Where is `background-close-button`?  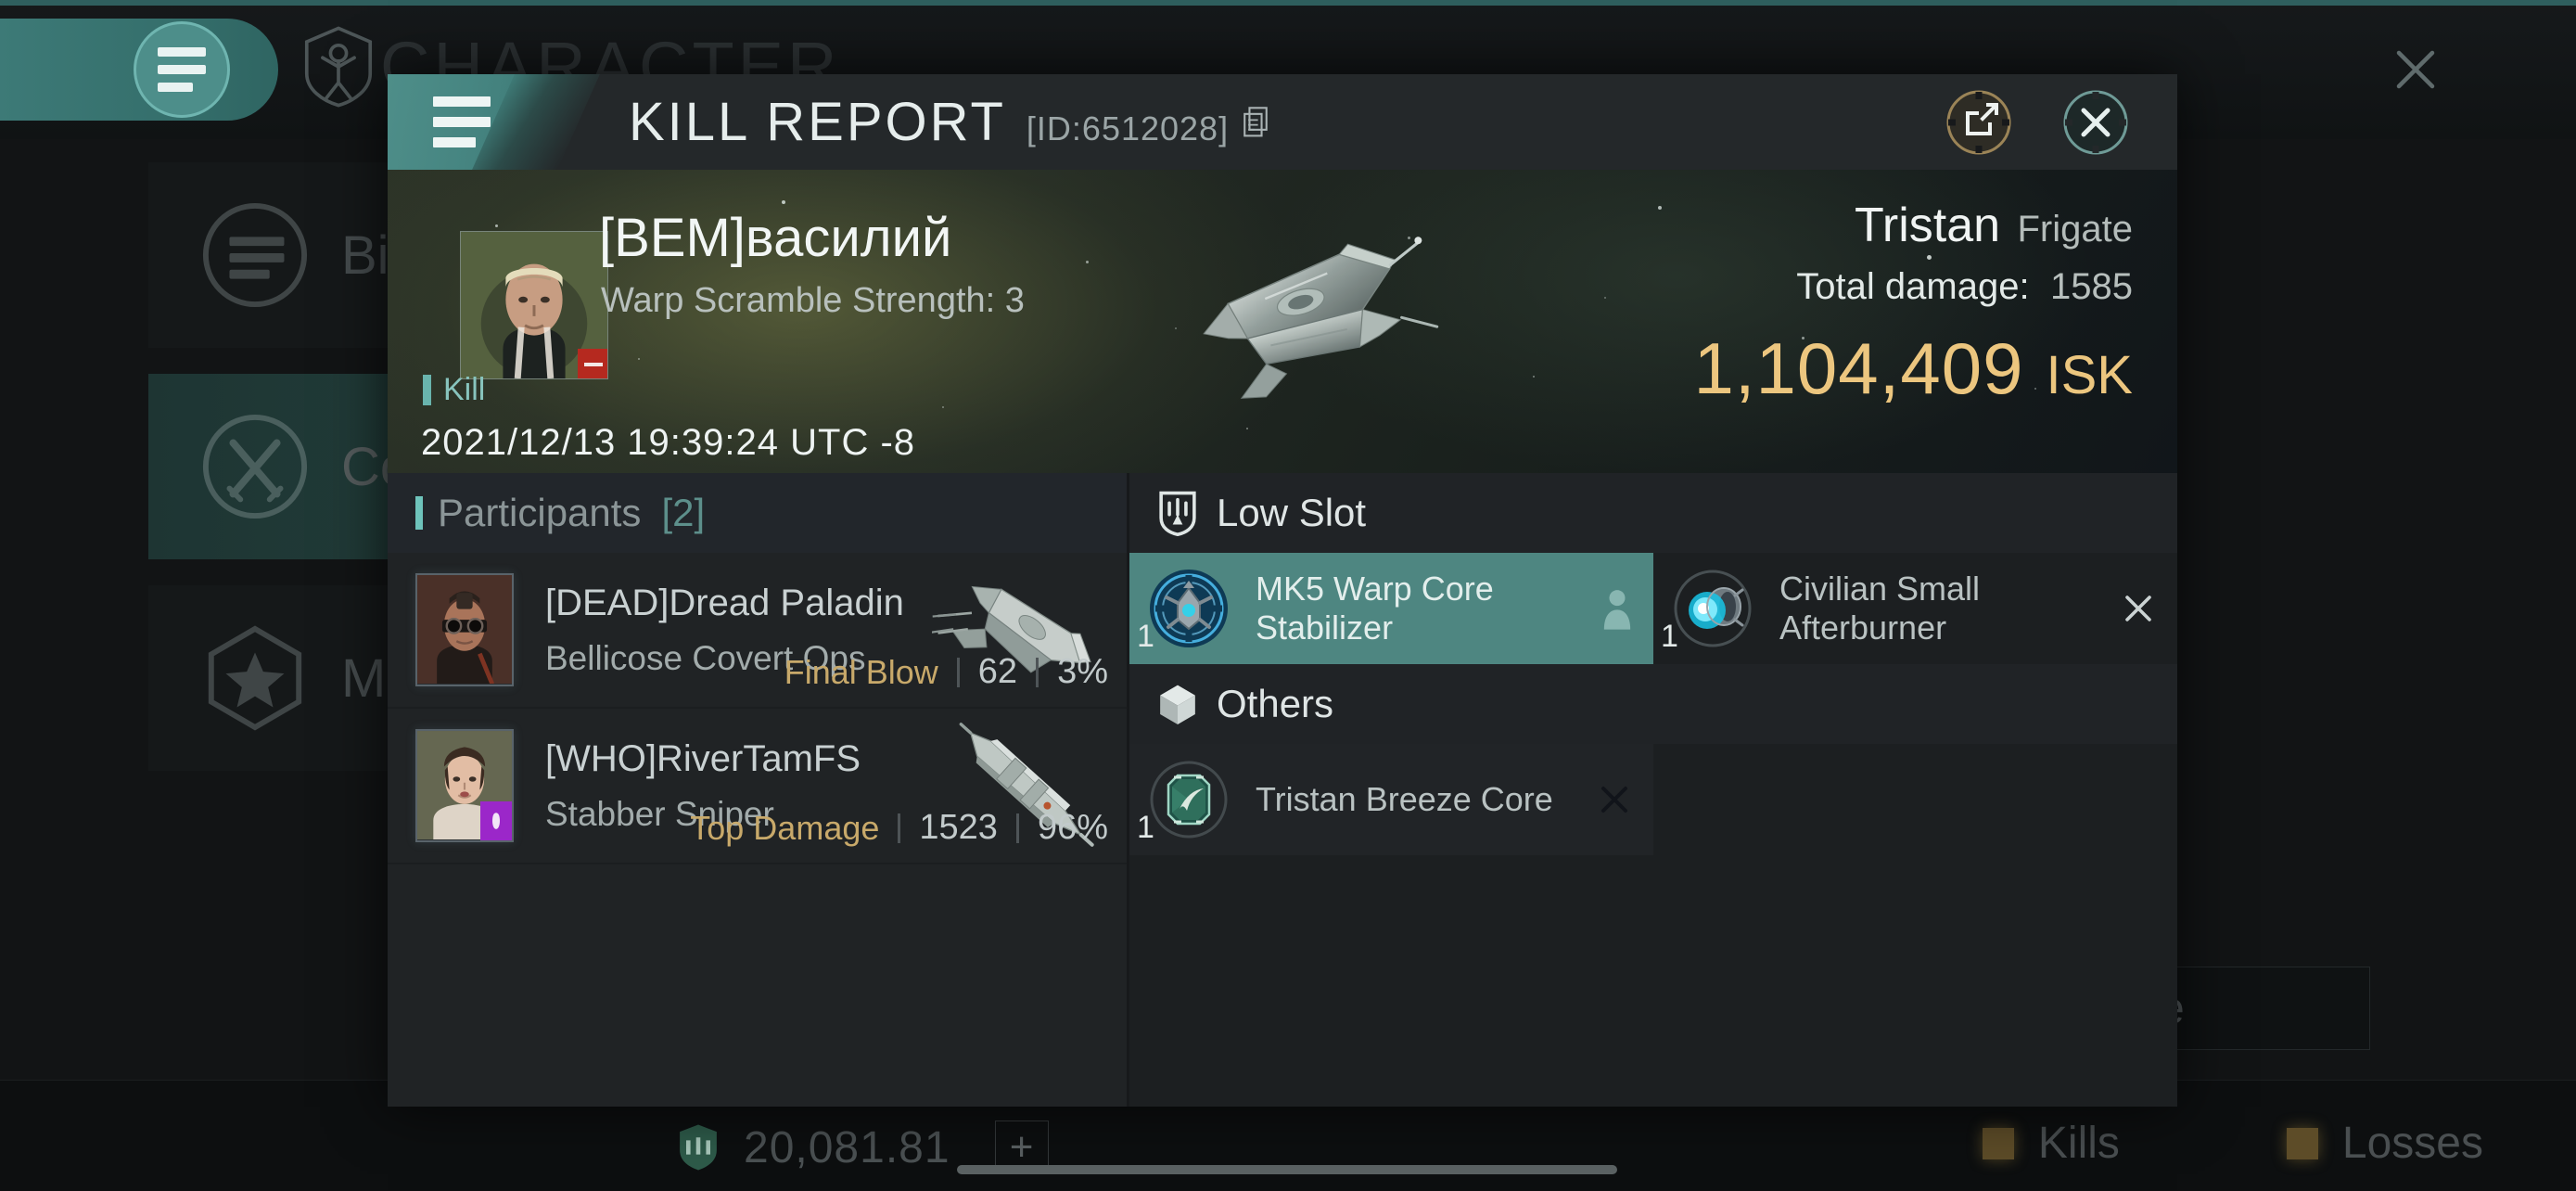
background-close-button is located at coordinates (2415, 69).